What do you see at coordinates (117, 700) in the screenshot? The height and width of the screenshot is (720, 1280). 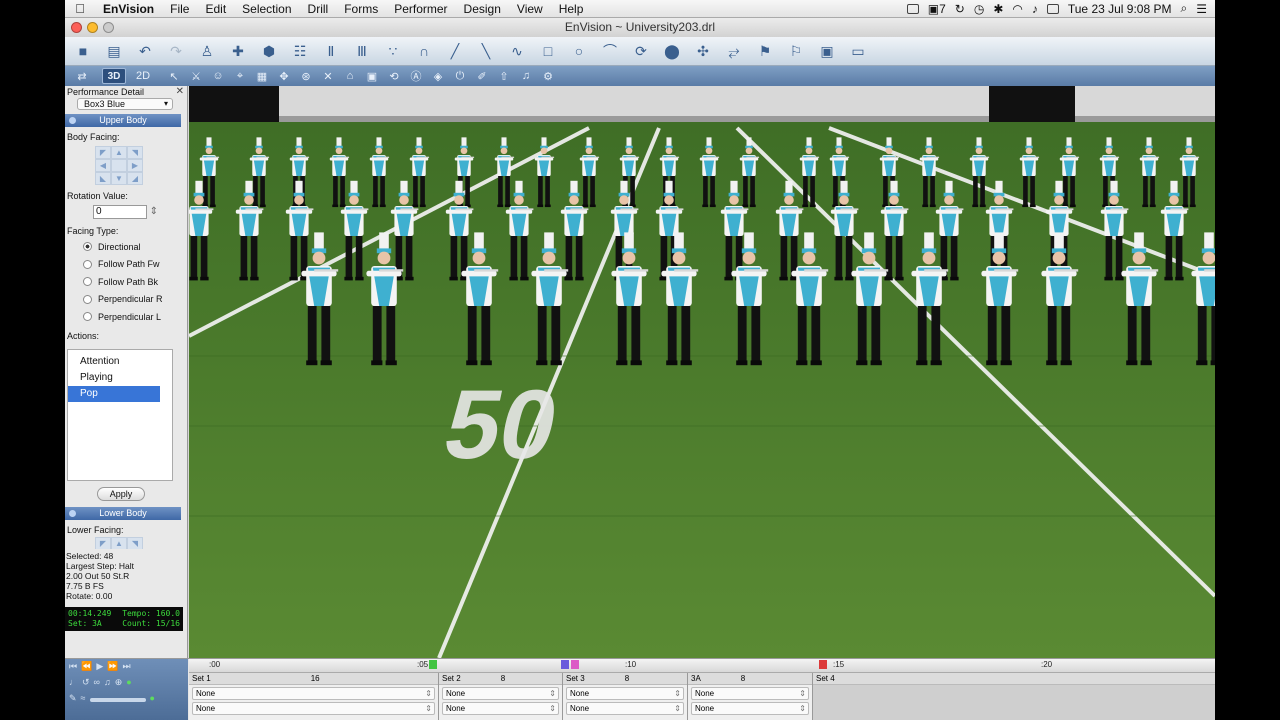 I see `volume-slider` at bounding box center [117, 700].